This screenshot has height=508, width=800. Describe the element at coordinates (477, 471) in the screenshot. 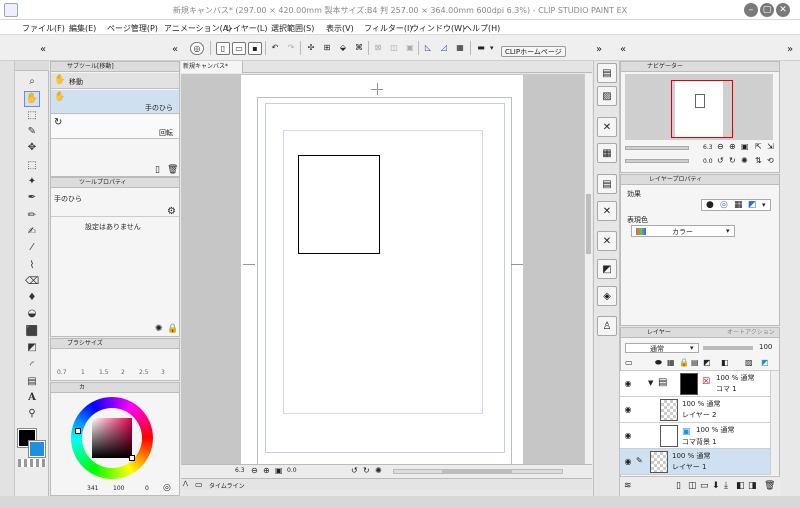

I see `scroll-thumb` at that location.